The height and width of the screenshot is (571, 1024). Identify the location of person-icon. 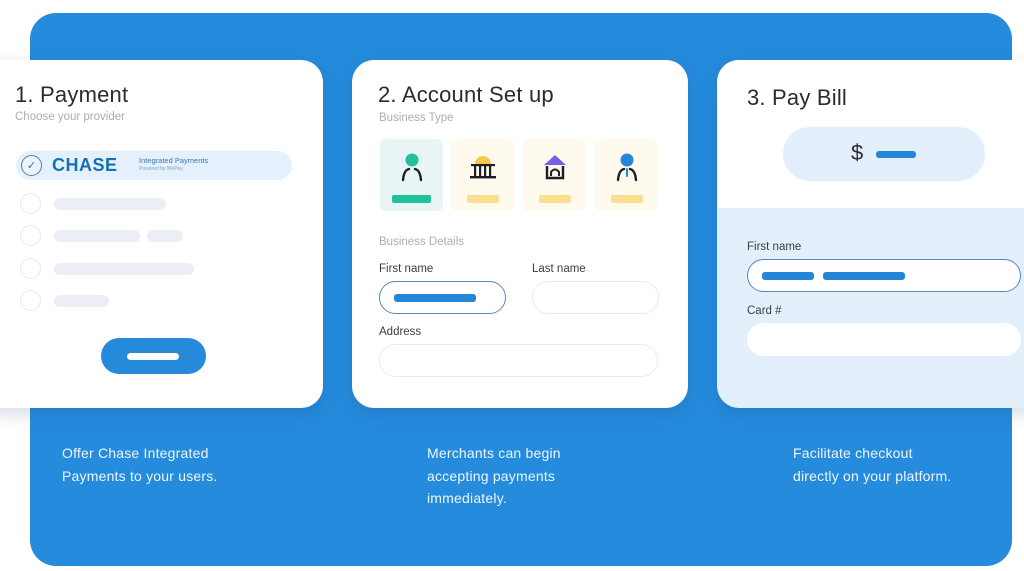
(412, 167).